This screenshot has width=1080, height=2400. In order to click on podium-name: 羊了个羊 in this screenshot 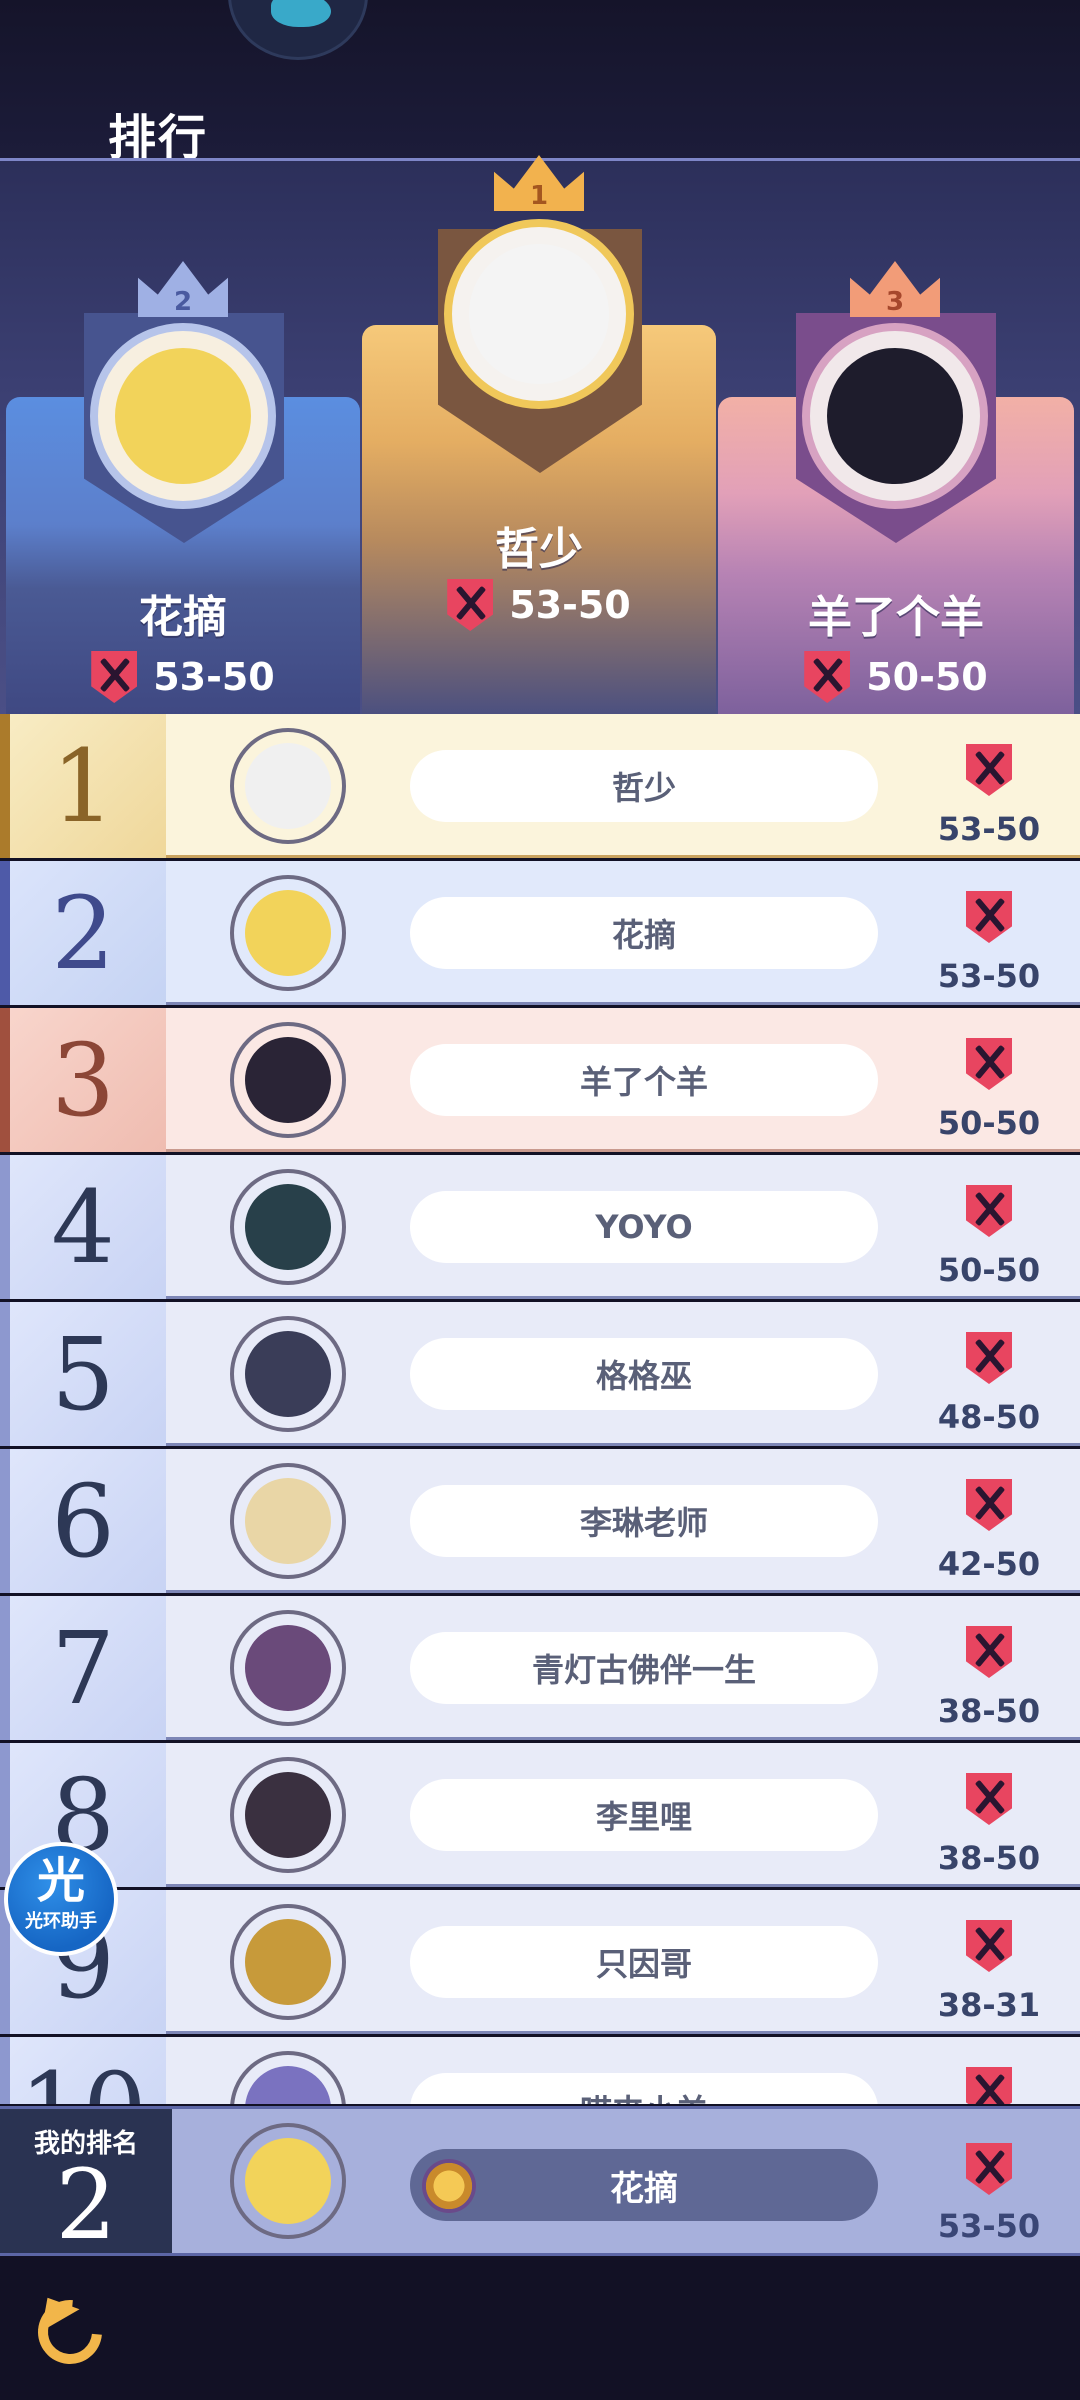, I will do `click(896, 617)`.